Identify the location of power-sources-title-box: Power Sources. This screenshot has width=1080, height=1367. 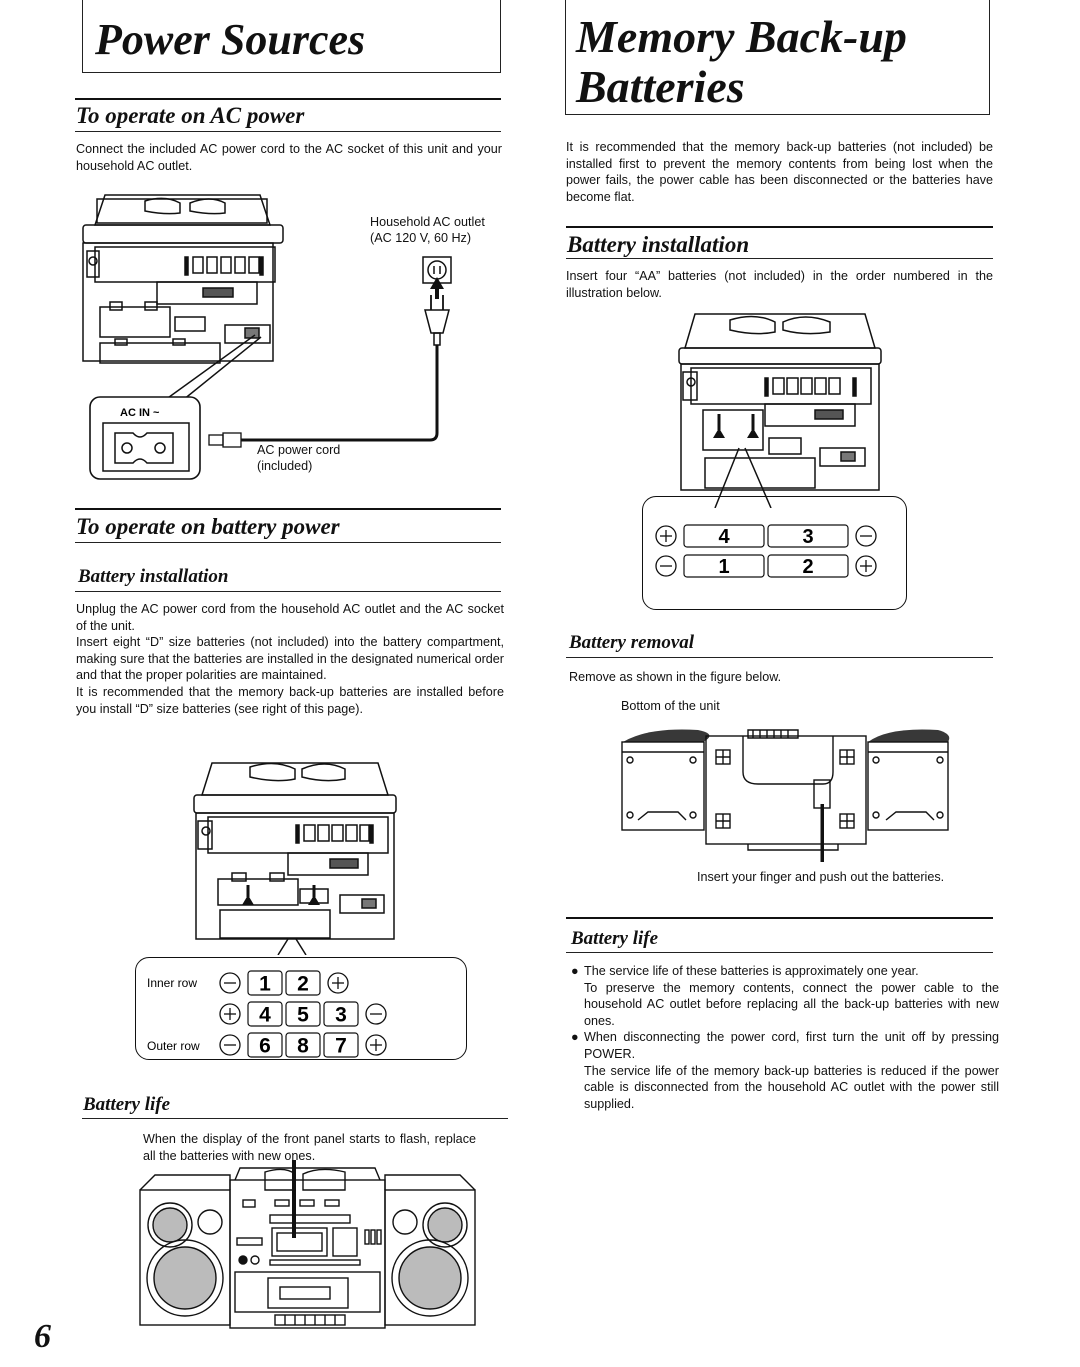
(291, 36).